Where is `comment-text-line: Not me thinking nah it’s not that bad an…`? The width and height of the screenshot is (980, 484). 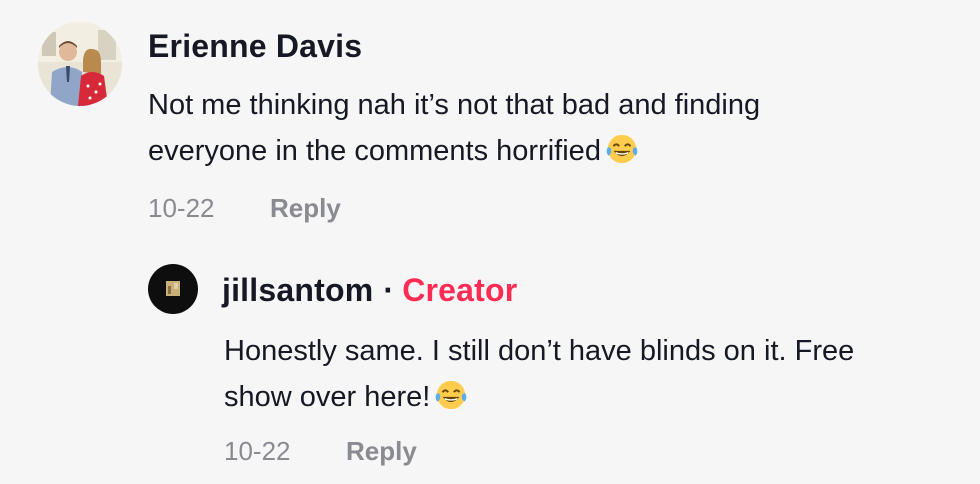 comment-text-line: Not me thinking nah it’s not that bad an… is located at coordinates (454, 105).